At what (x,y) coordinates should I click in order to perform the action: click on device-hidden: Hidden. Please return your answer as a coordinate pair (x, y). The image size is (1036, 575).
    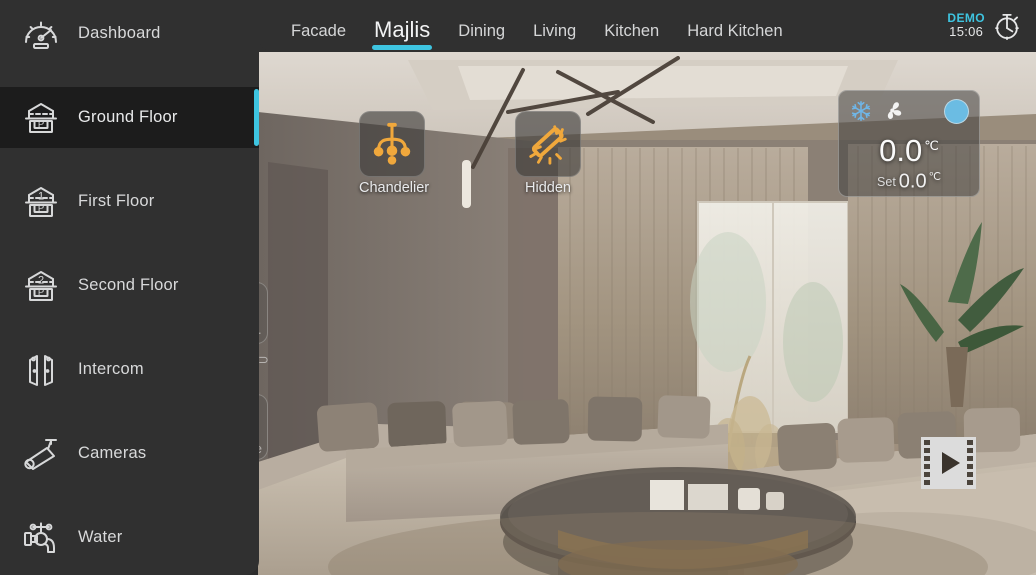
    Looking at the image, I should click on (548, 153).